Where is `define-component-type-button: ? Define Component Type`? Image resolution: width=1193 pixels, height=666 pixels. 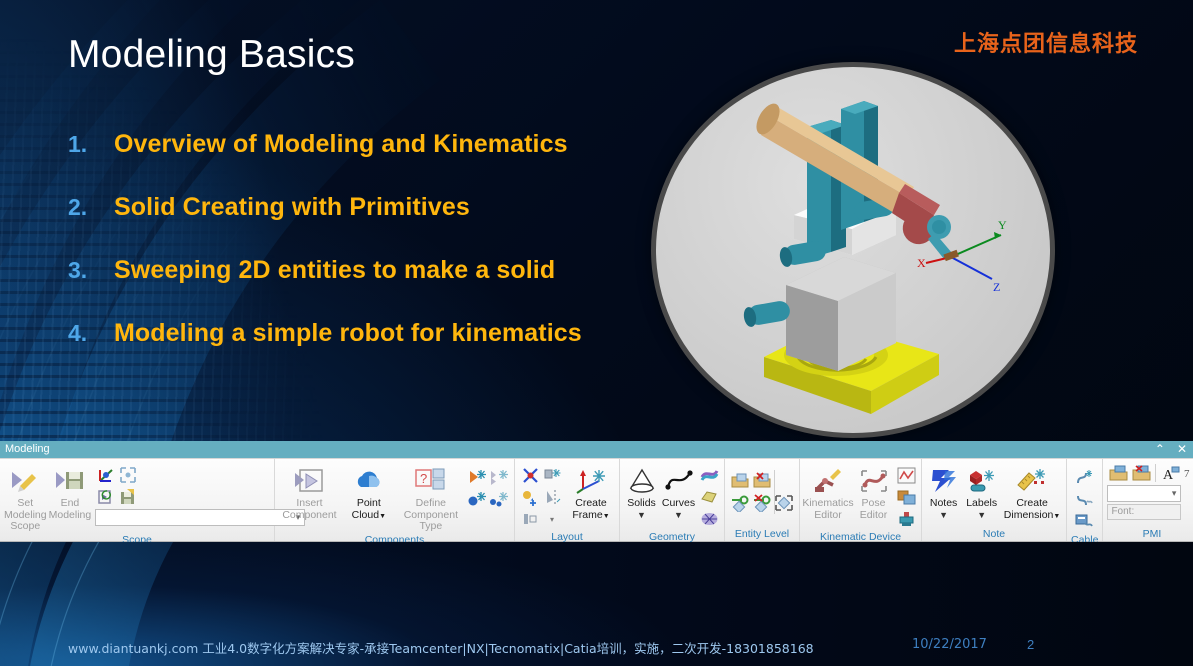 define-component-type-button: ? Define Component Type is located at coordinates (431, 498).